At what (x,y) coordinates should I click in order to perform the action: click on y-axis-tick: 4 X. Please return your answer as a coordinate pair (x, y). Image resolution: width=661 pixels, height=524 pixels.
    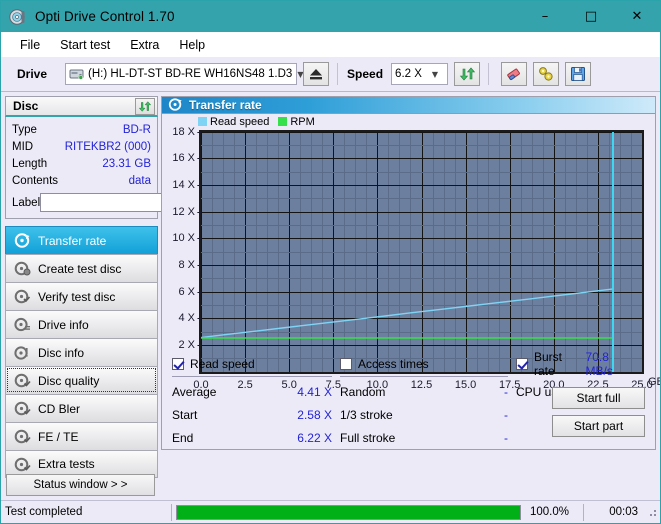
    Looking at the image, I should click on (189, 318).